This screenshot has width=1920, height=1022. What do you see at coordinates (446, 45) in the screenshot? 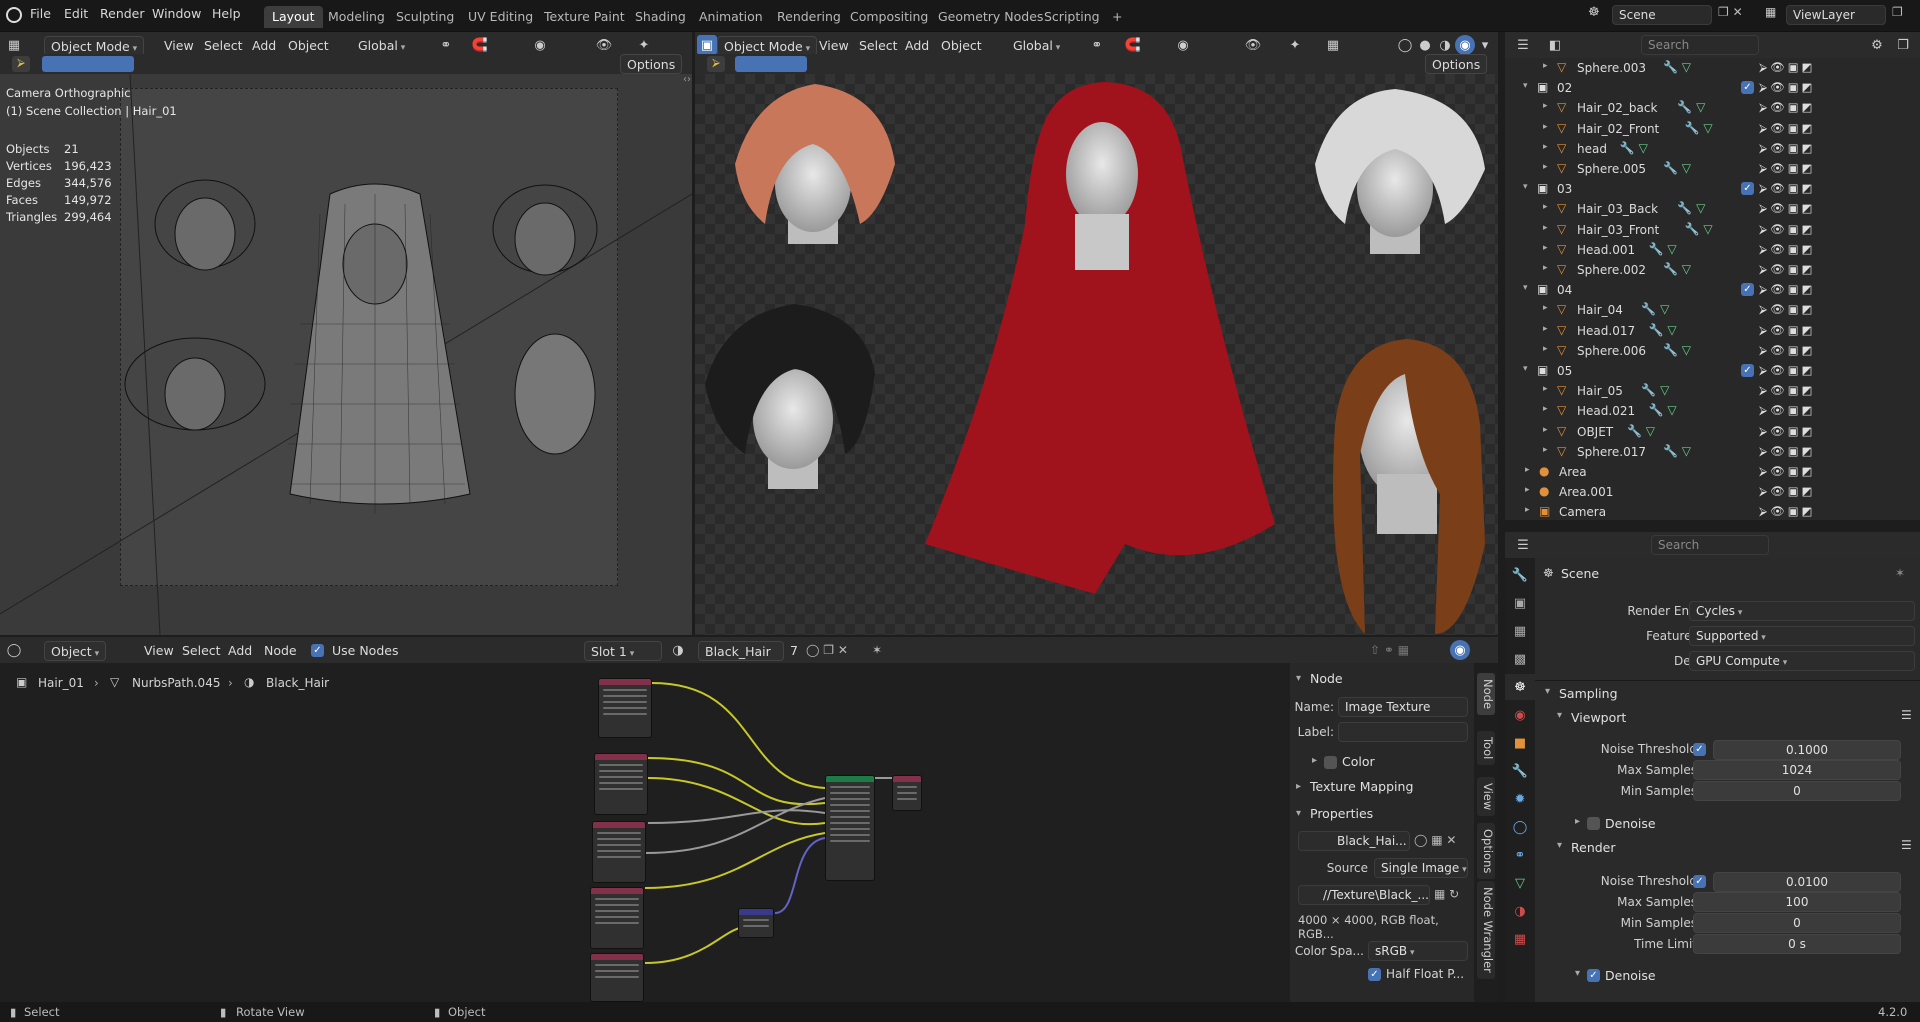
I see `pivot-icon: ⚭` at bounding box center [446, 45].